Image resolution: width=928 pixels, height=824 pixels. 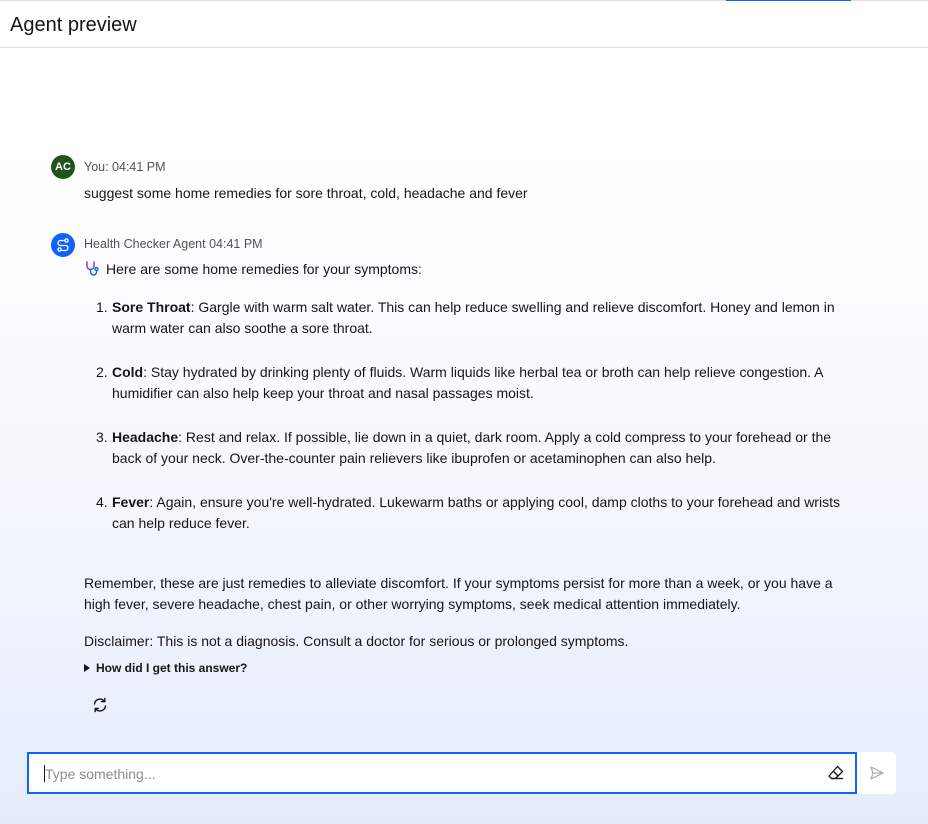 What do you see at coordinates (102, 437) in the screenshot?
I see `list-item-number: 3.` at bounding box center [102, 437].